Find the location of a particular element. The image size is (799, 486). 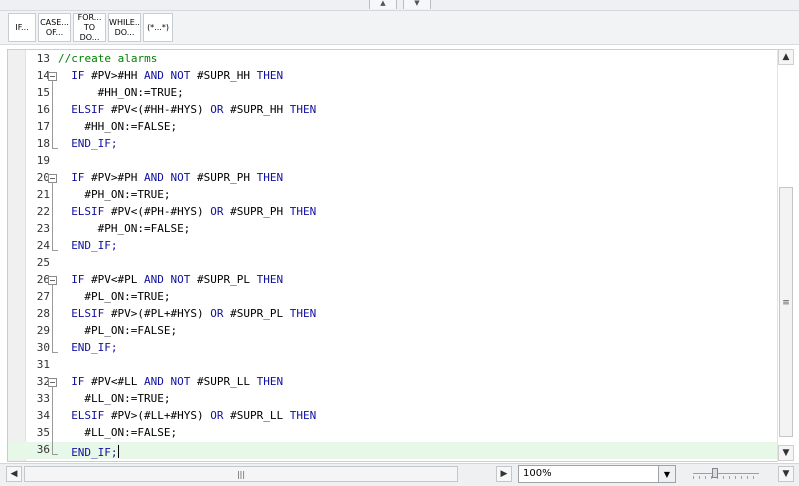

line-number: 21 is located at coordinates (43, 194).